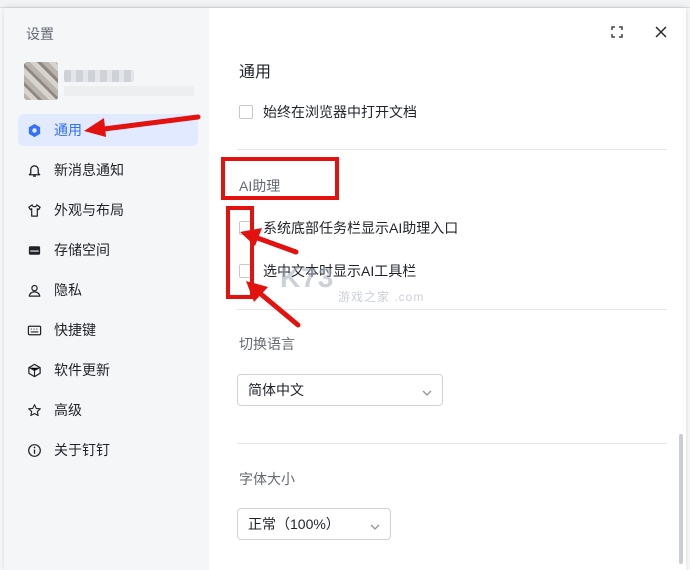 The image size is (690, 570). I want to click on sidebar-item-label: 隐私, so click(68, 290).